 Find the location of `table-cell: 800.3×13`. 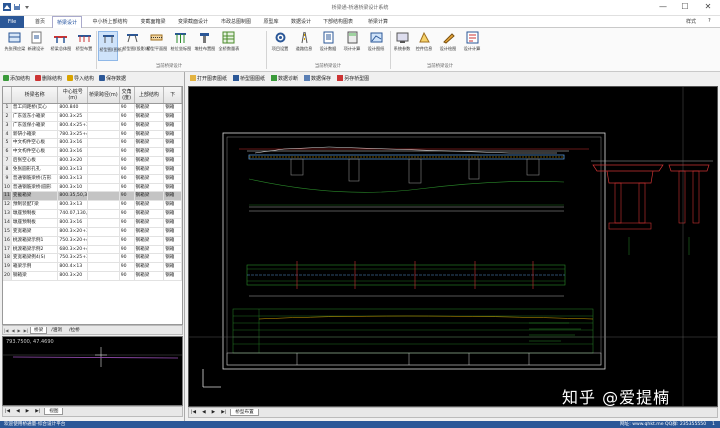

table-cell: 800.3×13 is located at coordinates (73, 178).